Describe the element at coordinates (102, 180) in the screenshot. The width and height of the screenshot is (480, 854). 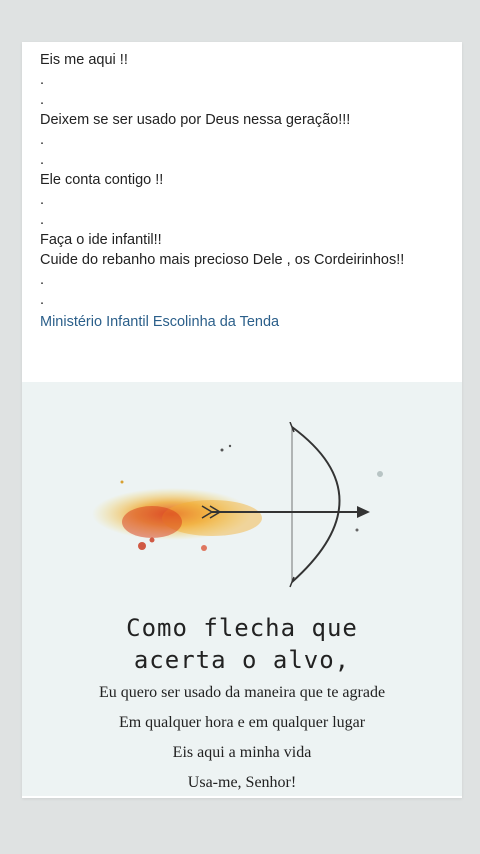
I see `post-line: Ele conta contigo !!` at that location.